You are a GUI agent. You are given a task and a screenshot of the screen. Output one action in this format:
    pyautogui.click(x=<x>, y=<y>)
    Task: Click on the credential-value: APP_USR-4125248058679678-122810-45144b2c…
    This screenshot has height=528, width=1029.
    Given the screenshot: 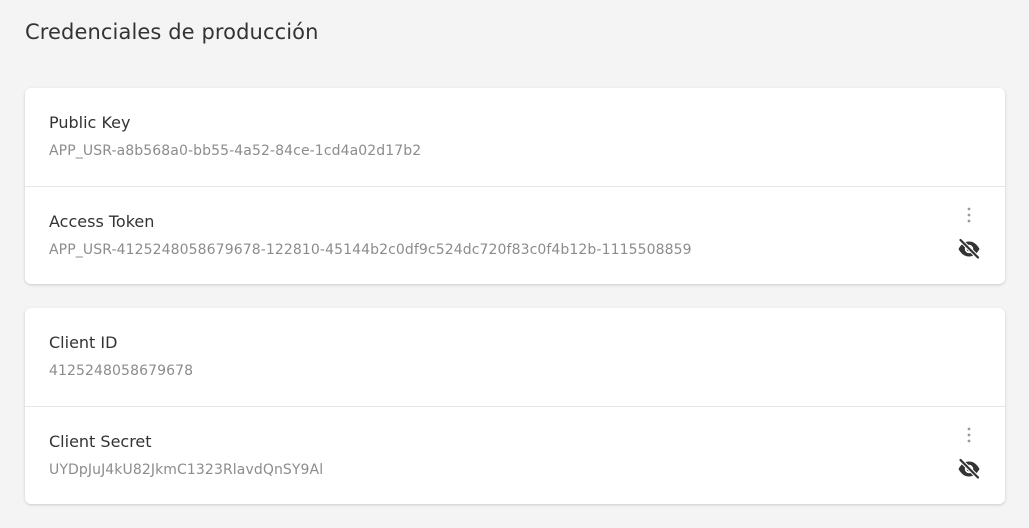 What is the action you would take?
    pyautogui.click(x=370, y=250)
    